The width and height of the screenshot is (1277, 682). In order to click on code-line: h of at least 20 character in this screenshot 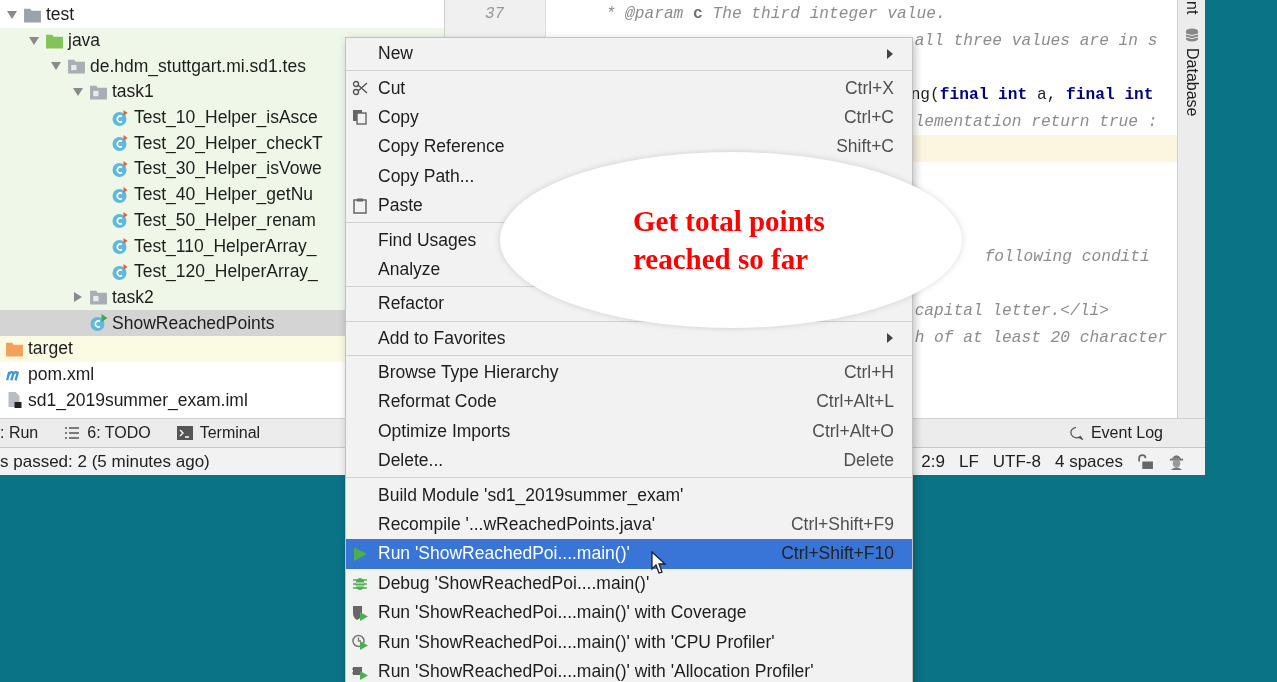, I will do `click(1041, 337)`.